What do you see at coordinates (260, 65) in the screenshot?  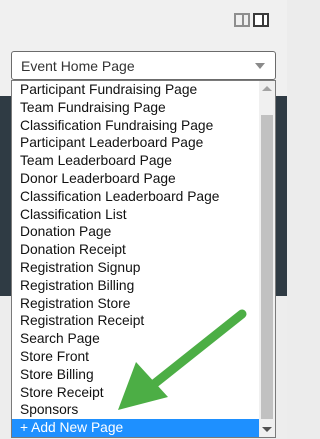 I see `chevron-down-icon` at bounding box center [260, 65].